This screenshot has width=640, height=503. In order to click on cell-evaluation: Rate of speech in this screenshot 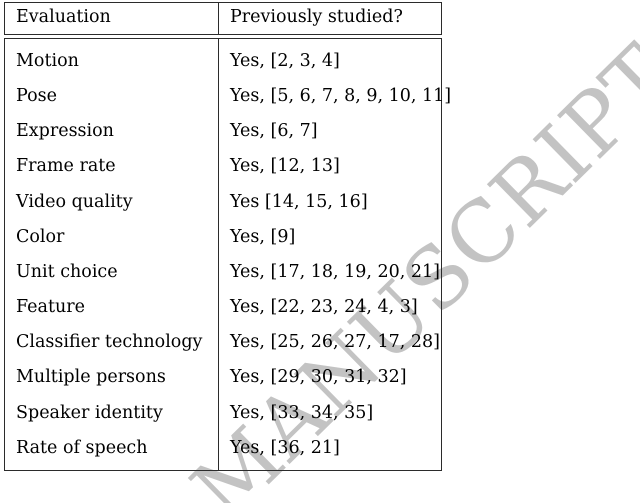, I will do `click(111, 450)`.